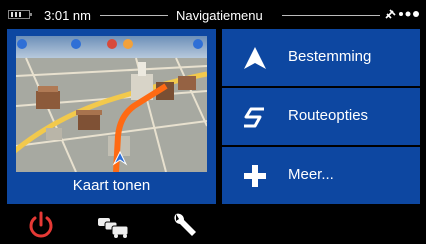 This screenshot has height=244, width=426. I want to click on route-s-icon, so click(254, 117).